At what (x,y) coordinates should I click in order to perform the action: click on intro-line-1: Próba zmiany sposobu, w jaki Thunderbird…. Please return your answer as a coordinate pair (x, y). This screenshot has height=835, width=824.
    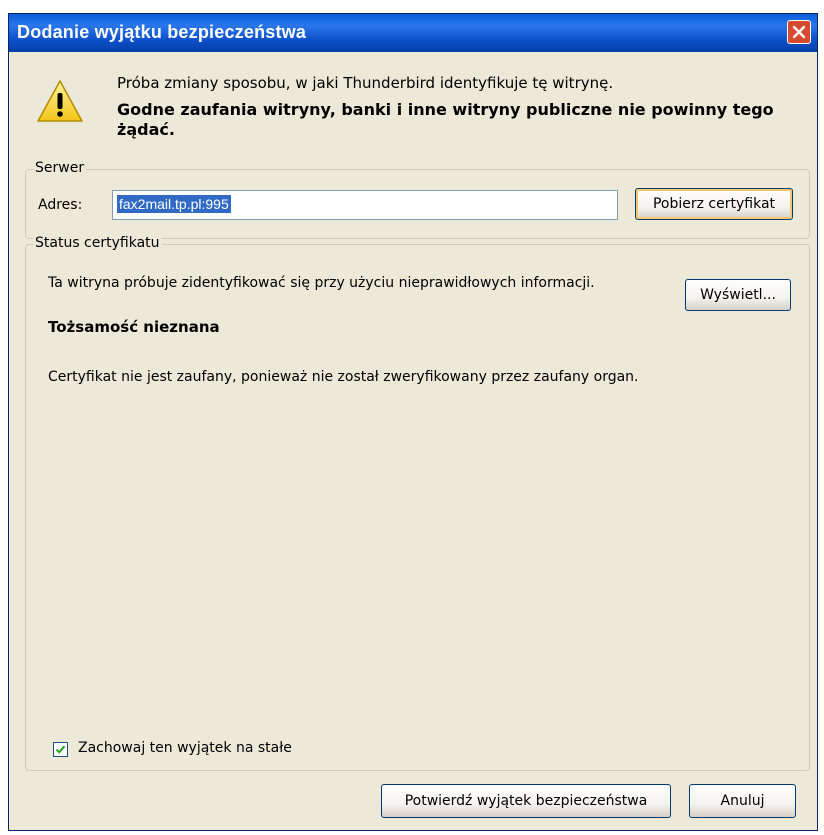
    Looking at the image, I should click on (365, 83).